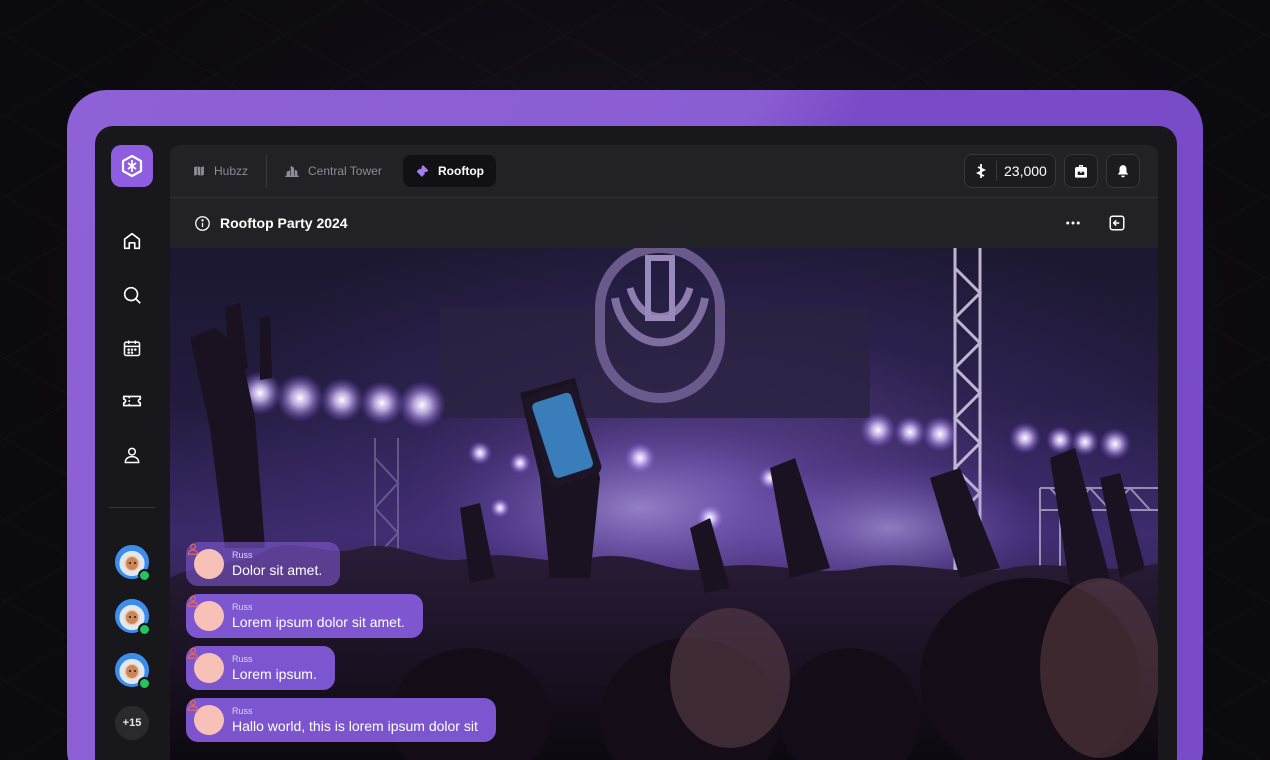 This screenshot has width=1270, height=760. What do you see at coordinates (664, 171) in the screenshot?
I see `top-bar: Hubzz Central Tower Rooftop 23,000` at bounding box center [664, 171].